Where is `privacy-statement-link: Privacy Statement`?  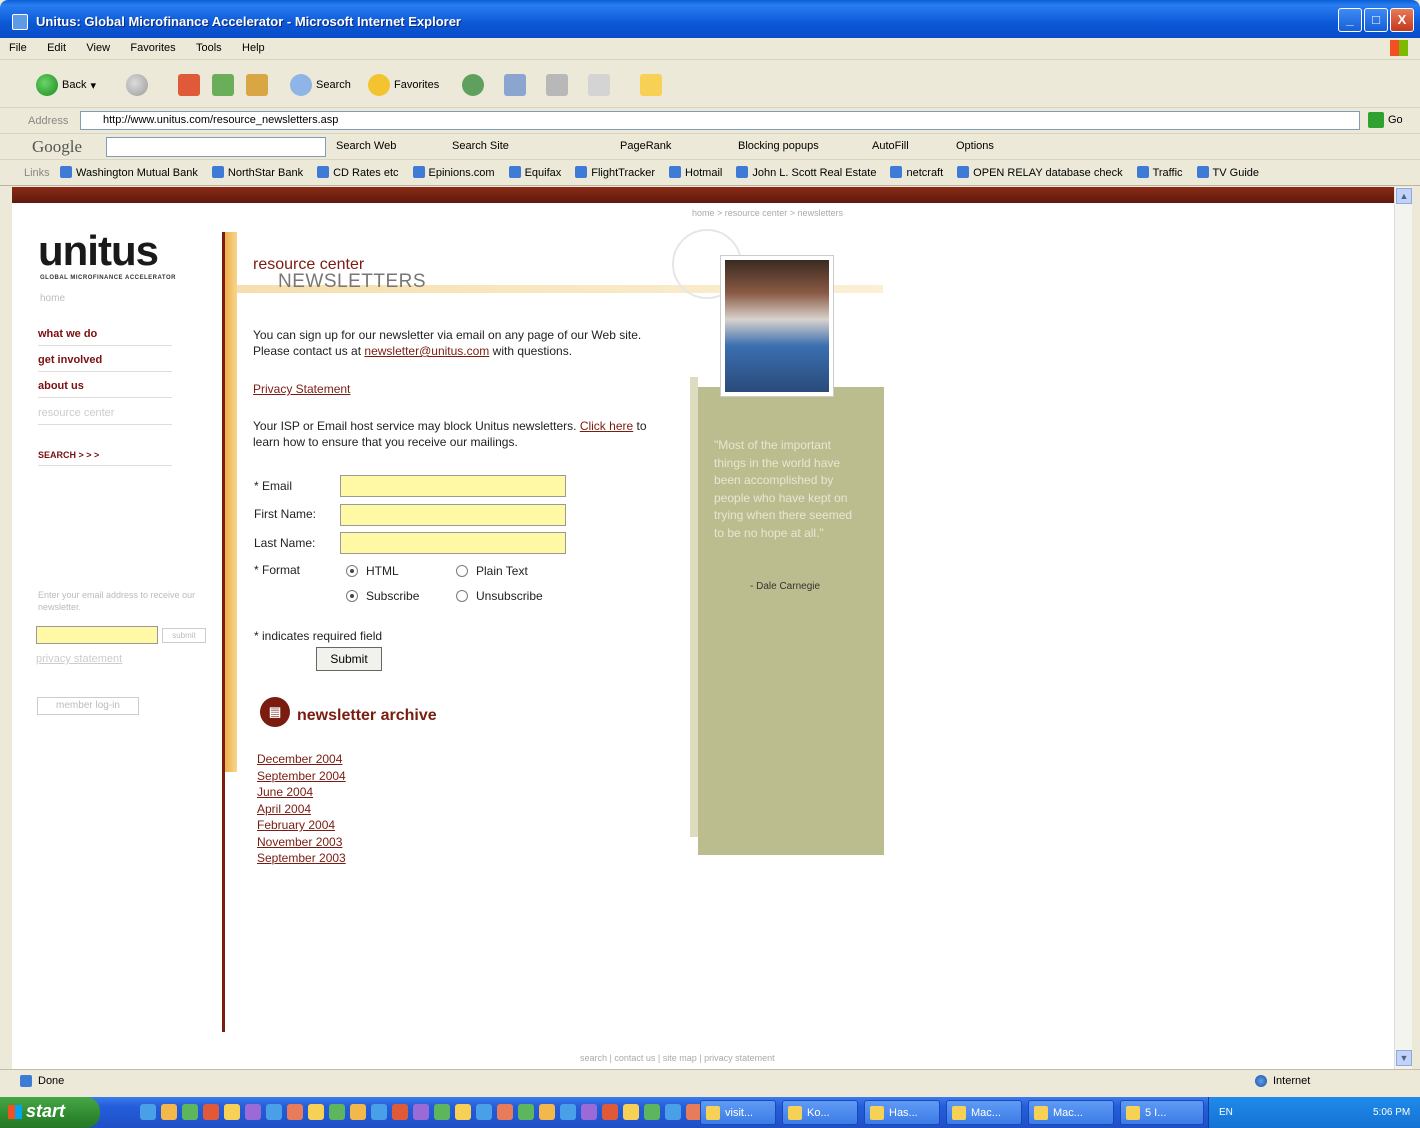
privacy-statement-link: Privacy Statement is located at coordinates (458, 389).